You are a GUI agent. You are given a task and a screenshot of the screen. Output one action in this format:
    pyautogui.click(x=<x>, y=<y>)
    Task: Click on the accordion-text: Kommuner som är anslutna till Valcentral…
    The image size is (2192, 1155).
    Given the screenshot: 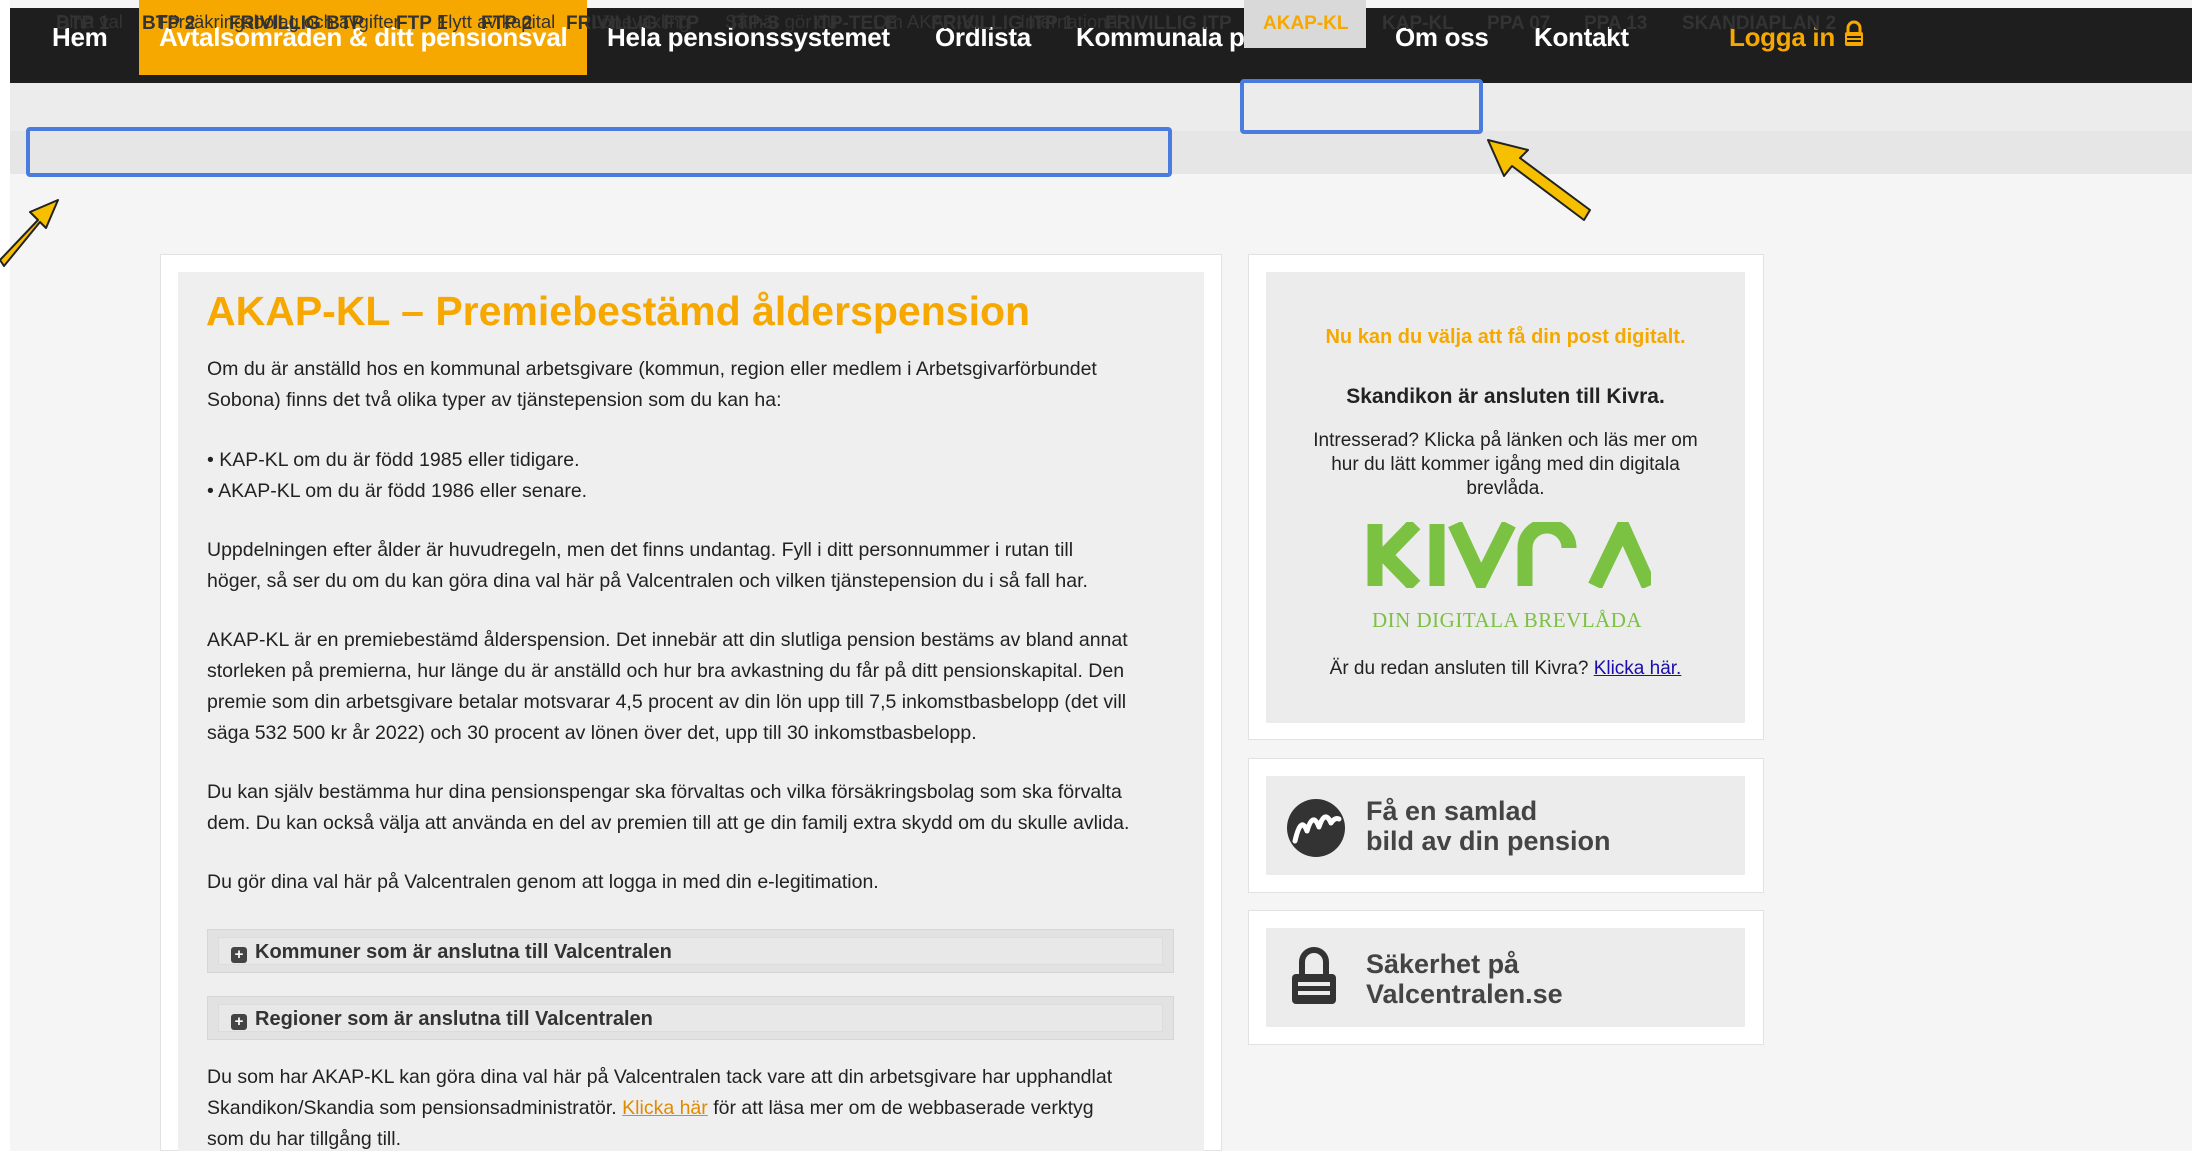 What is the action you would take?
    pyautogui.click(x=463, y=952)
    